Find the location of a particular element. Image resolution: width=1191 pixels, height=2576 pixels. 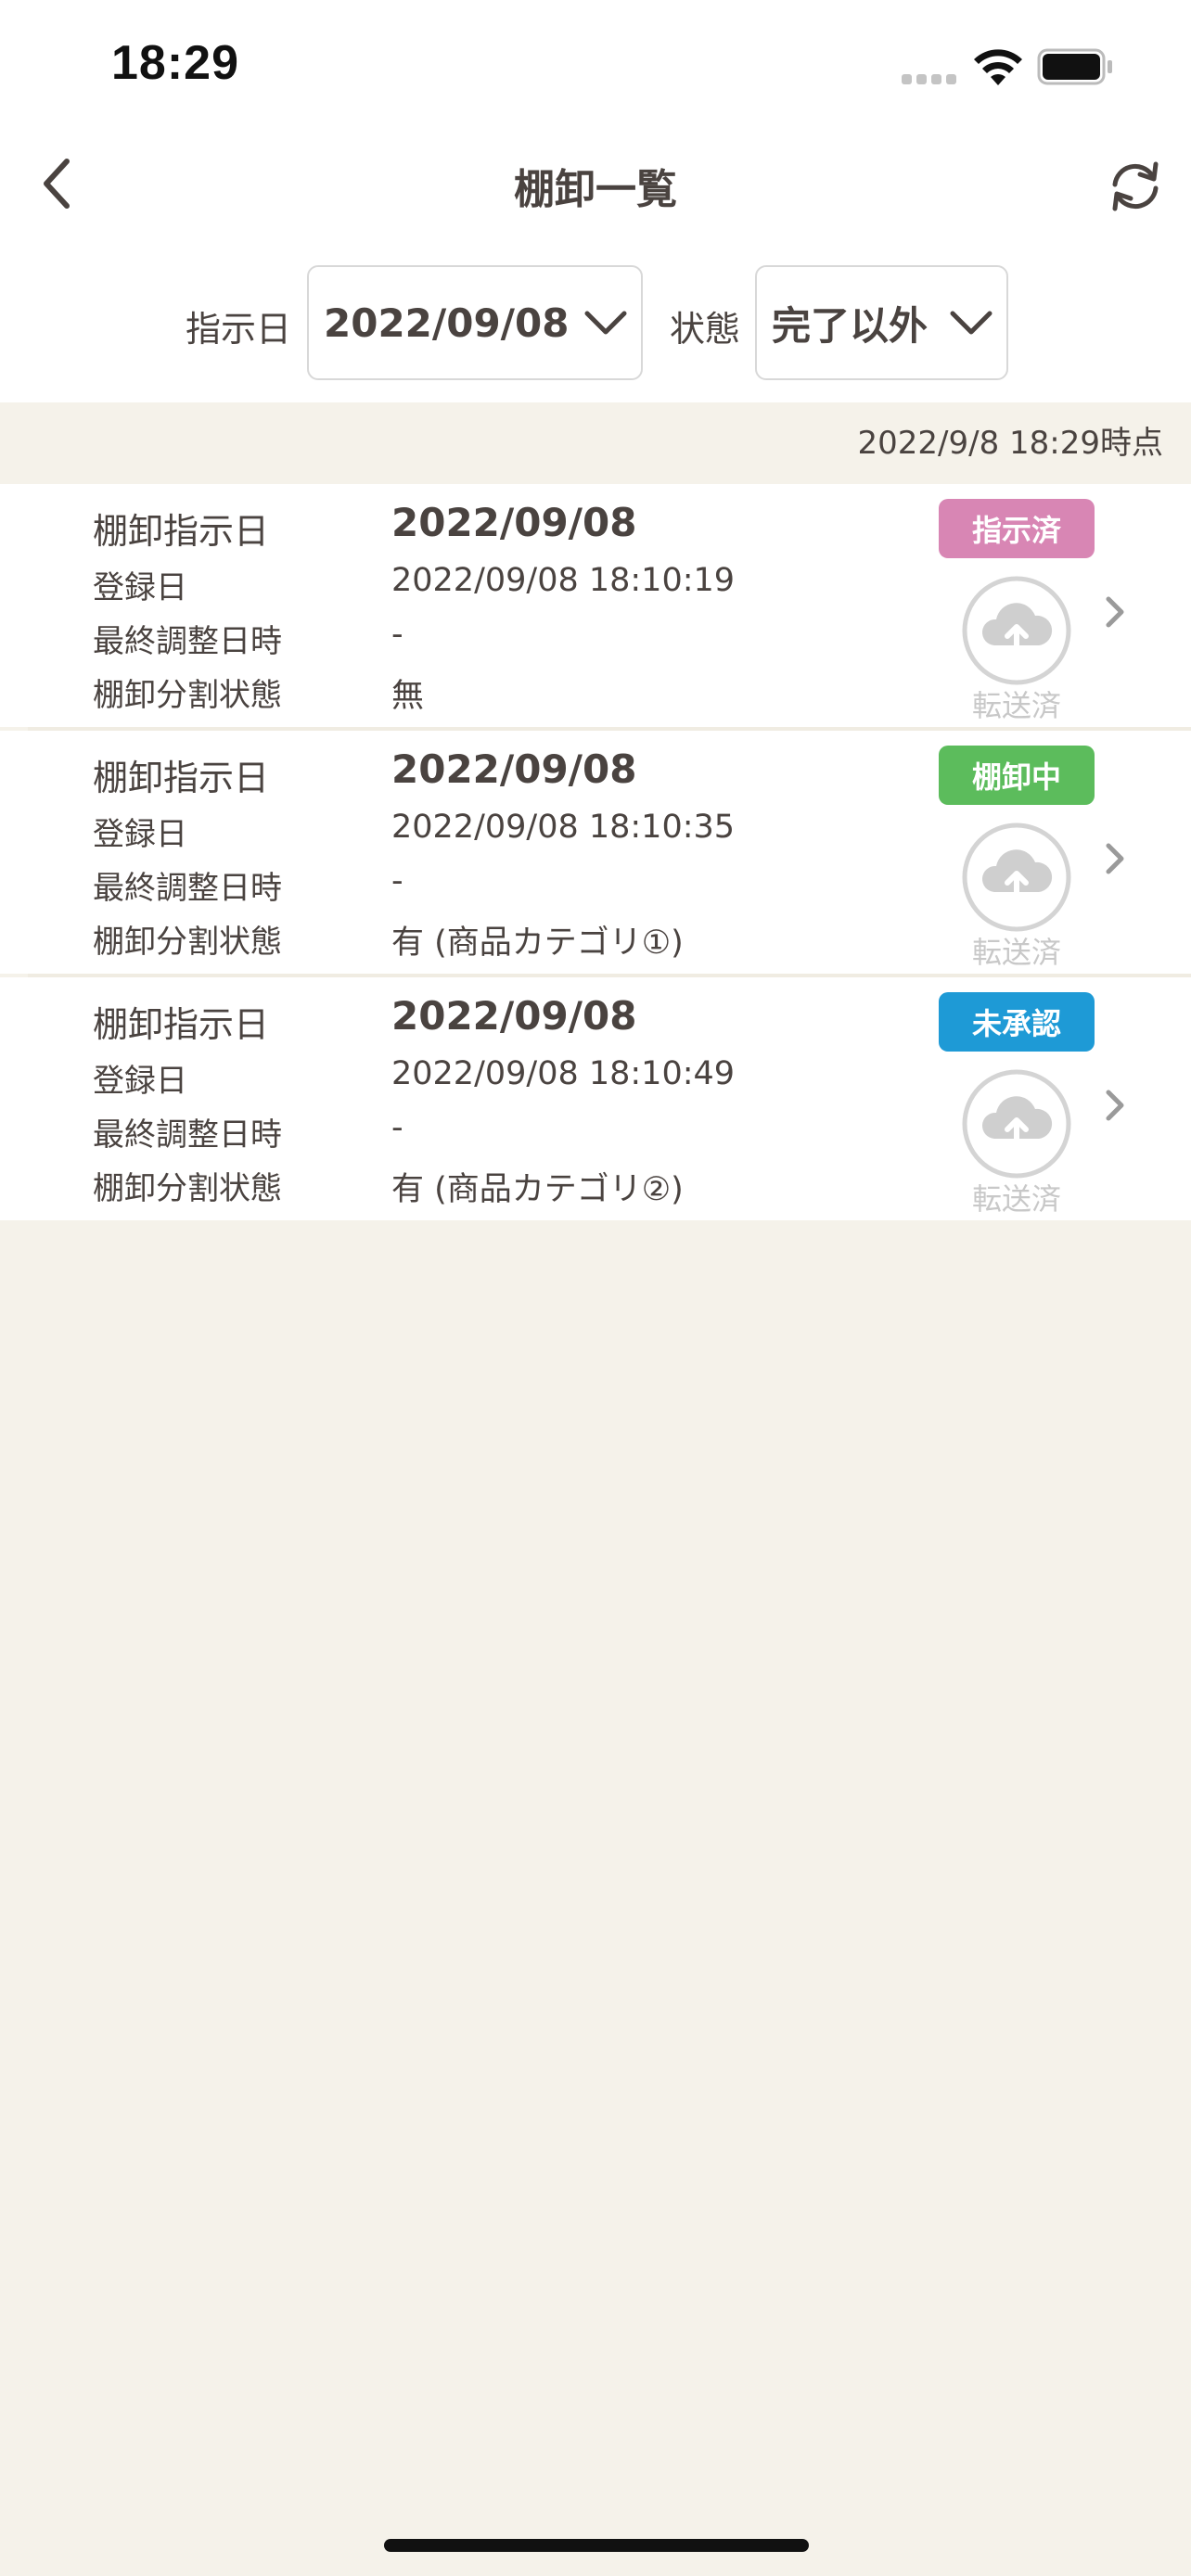

refresh-button is located at coordinates (1136, 186).